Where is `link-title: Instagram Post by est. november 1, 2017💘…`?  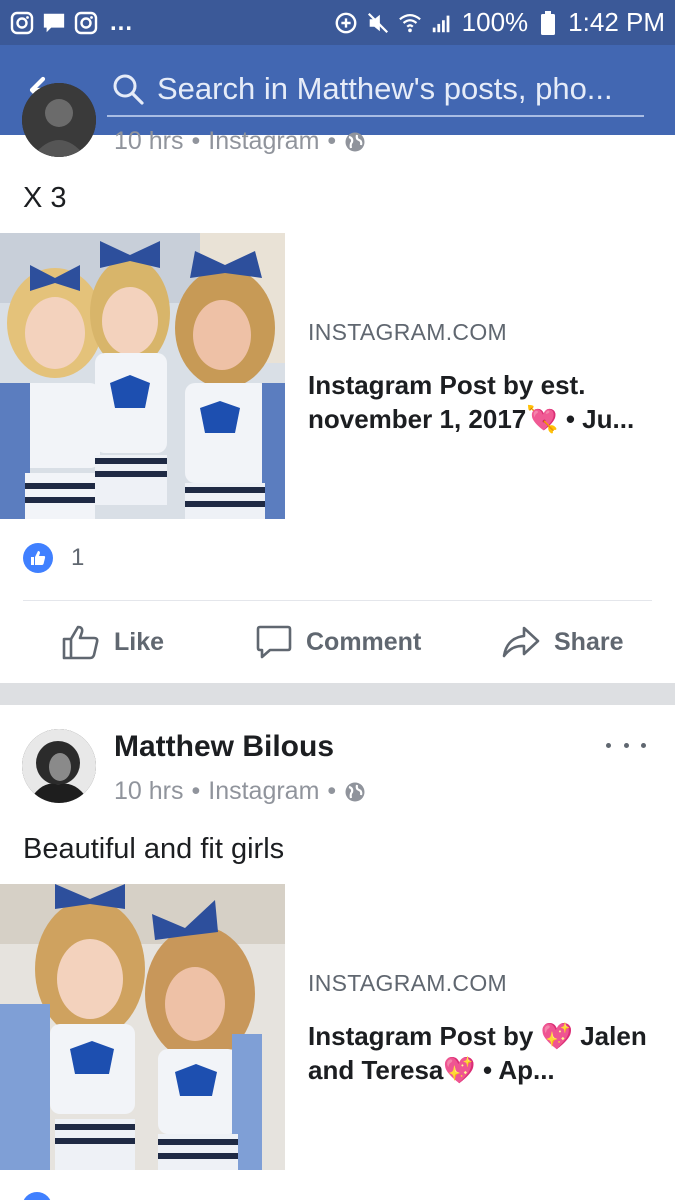
link-title: Instagram Post by est. november 1, 2017💘… is located at coordinates (483, 402).